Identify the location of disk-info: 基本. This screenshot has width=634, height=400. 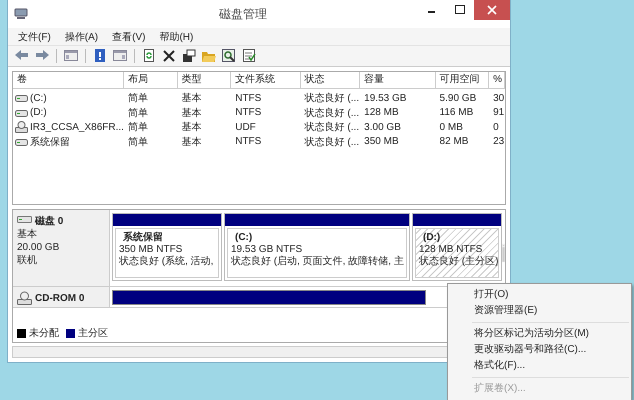
(27, 234).